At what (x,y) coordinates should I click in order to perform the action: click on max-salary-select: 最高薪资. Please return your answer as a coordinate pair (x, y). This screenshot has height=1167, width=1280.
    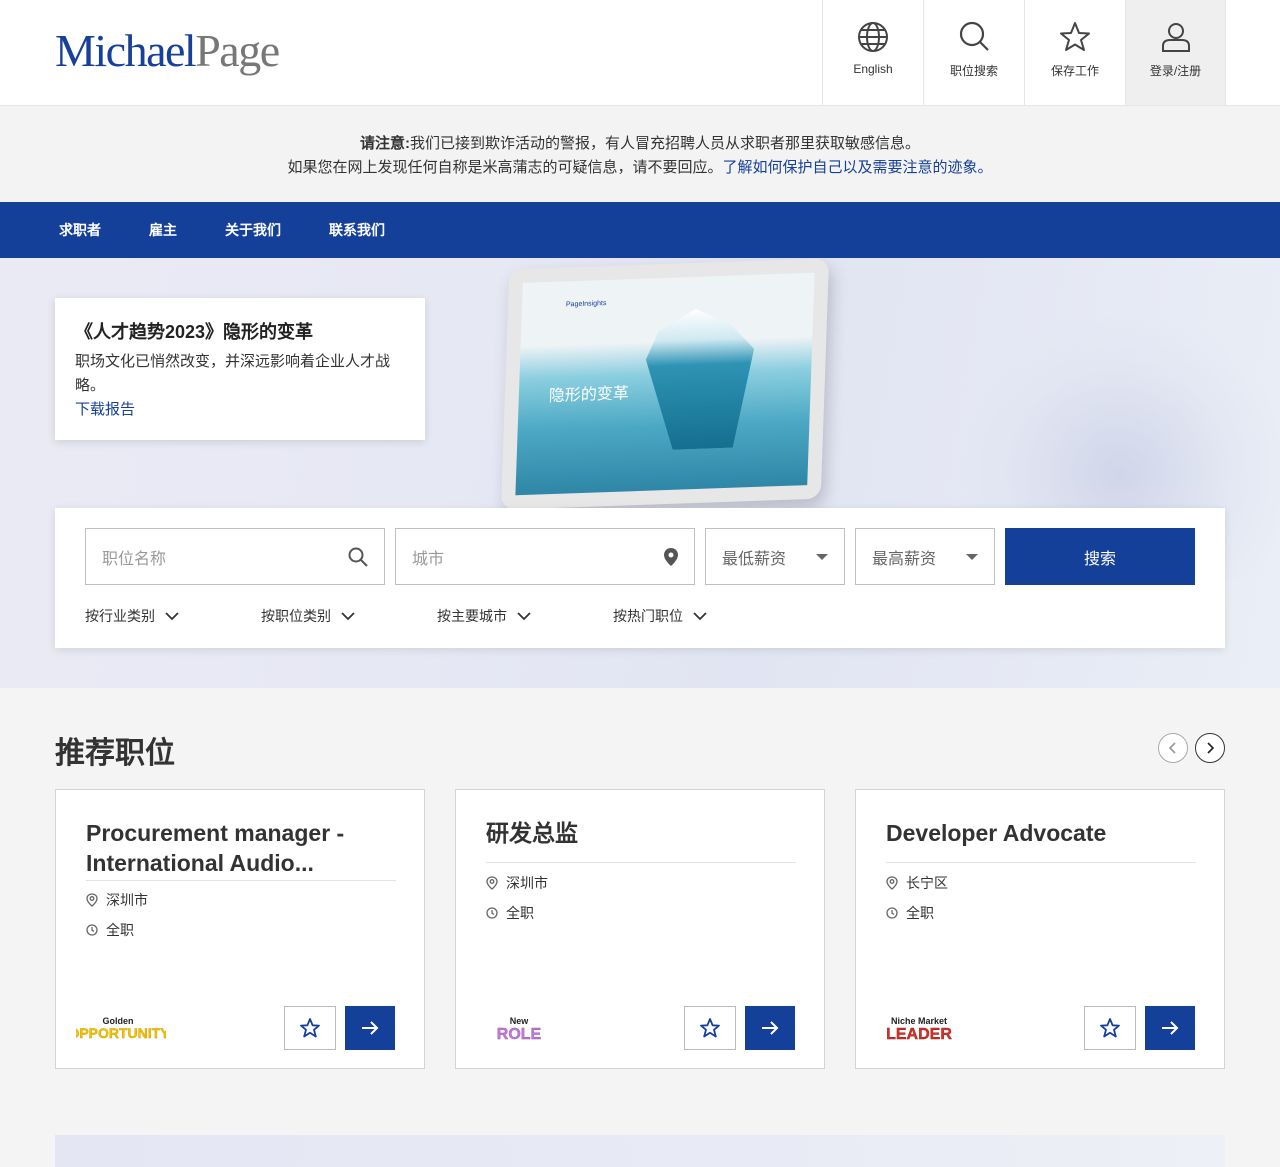
    Looking at the image, I should click on (925, 556).